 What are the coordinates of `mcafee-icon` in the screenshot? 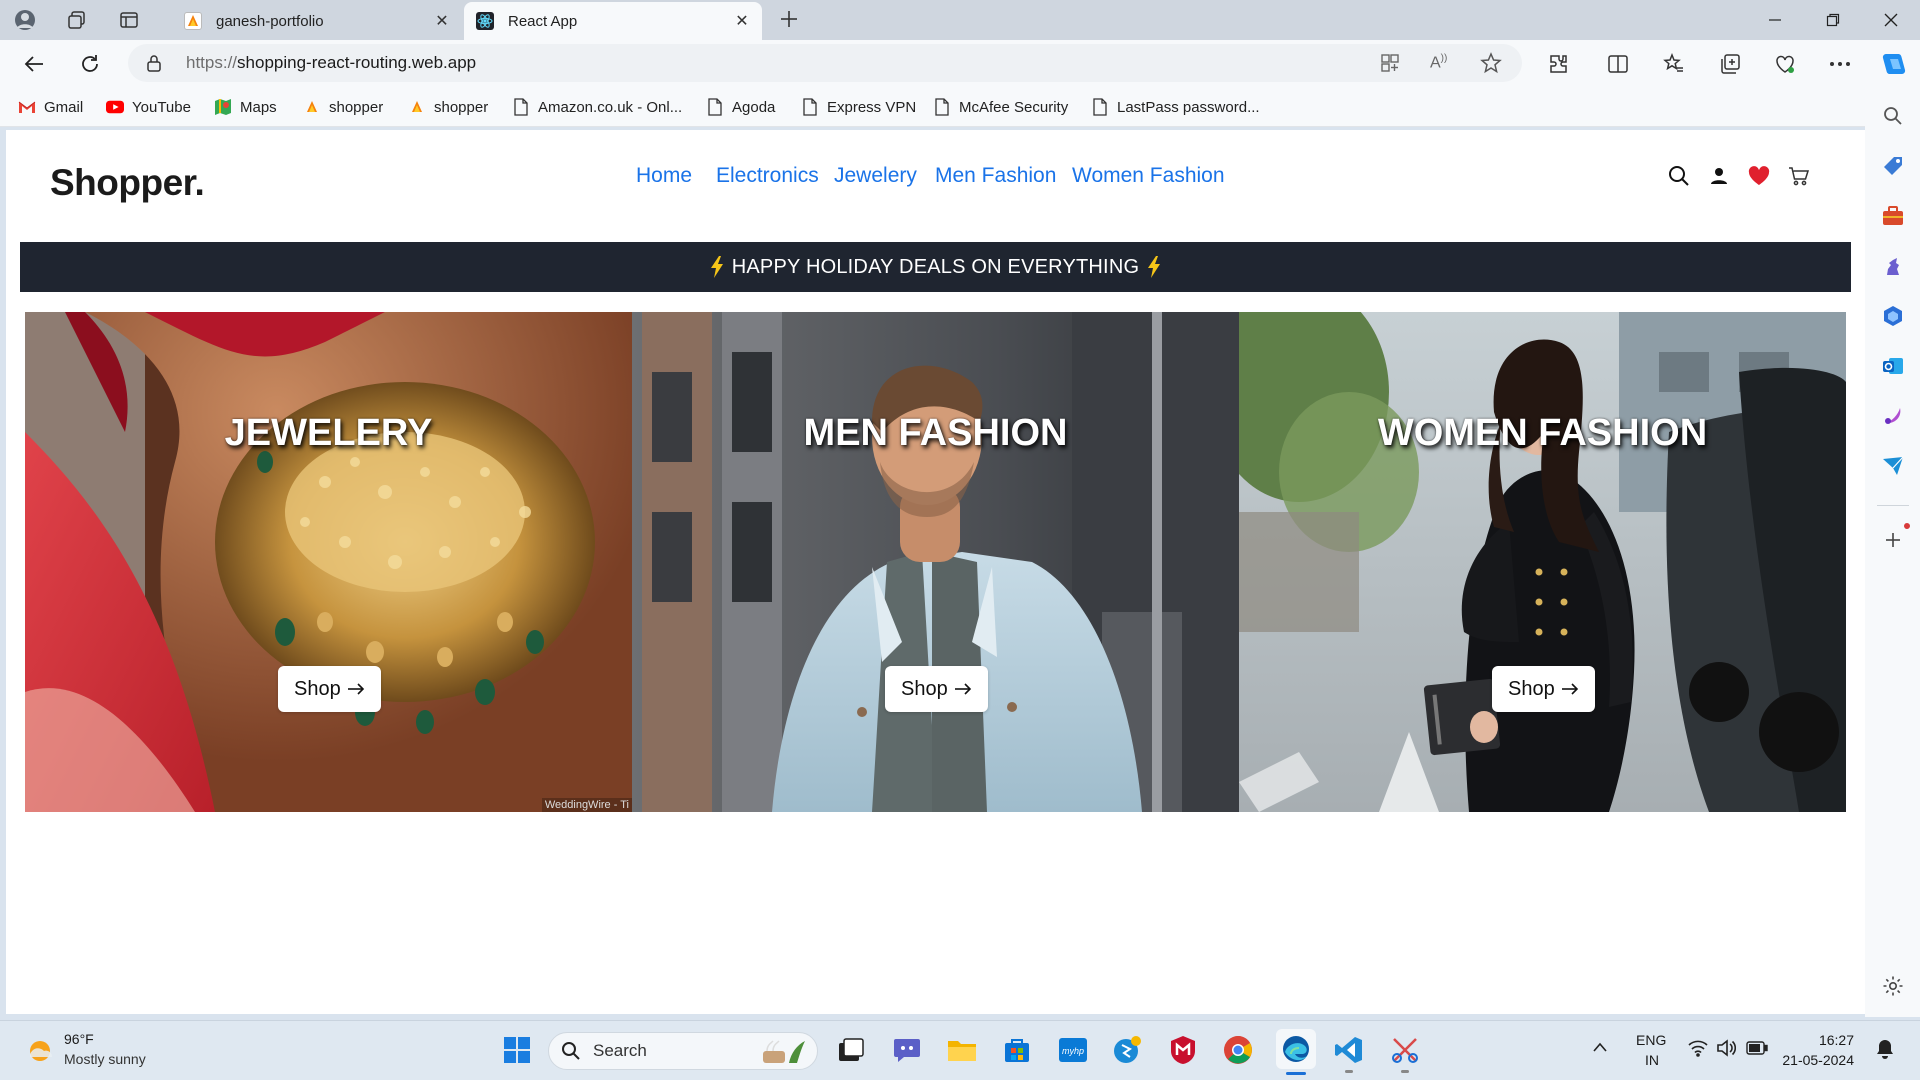 It's located at (1183, 1050).